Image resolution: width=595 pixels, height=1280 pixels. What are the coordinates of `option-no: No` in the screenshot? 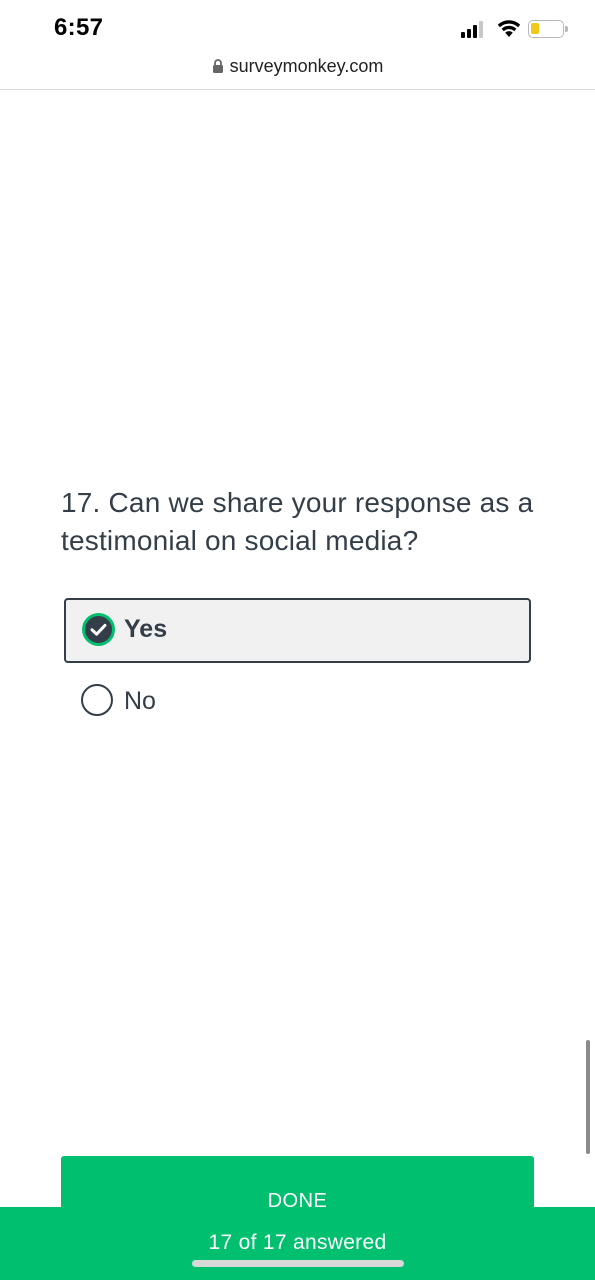 It's located at (297, 701).